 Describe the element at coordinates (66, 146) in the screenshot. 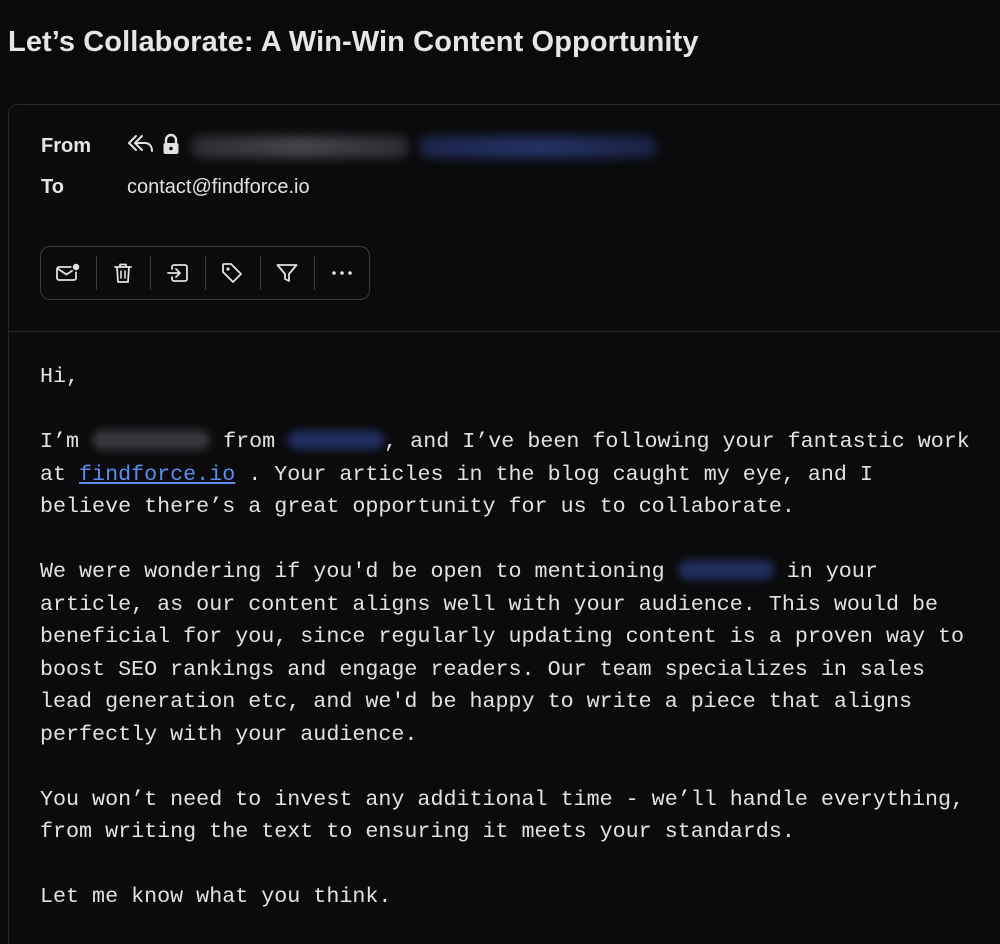

I see `from-label: From` at that location.